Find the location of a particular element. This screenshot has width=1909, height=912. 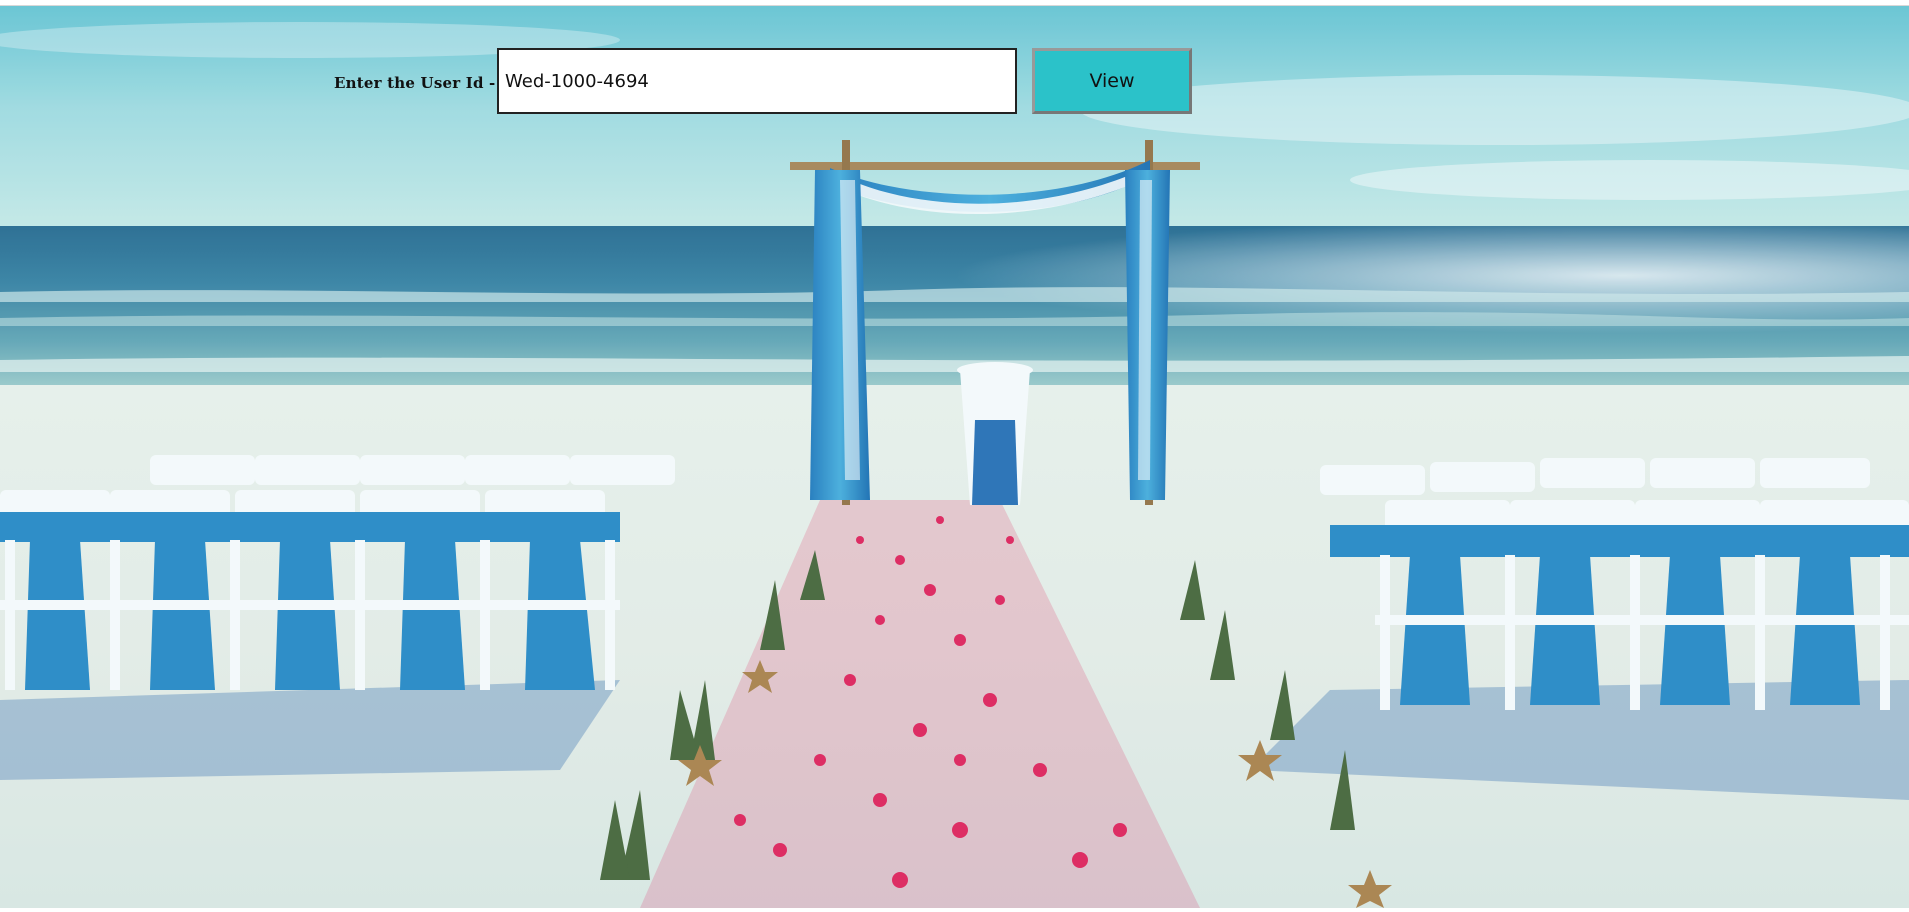

user-id-form: Enter the User Id - View is located at coordinates (954, 83).